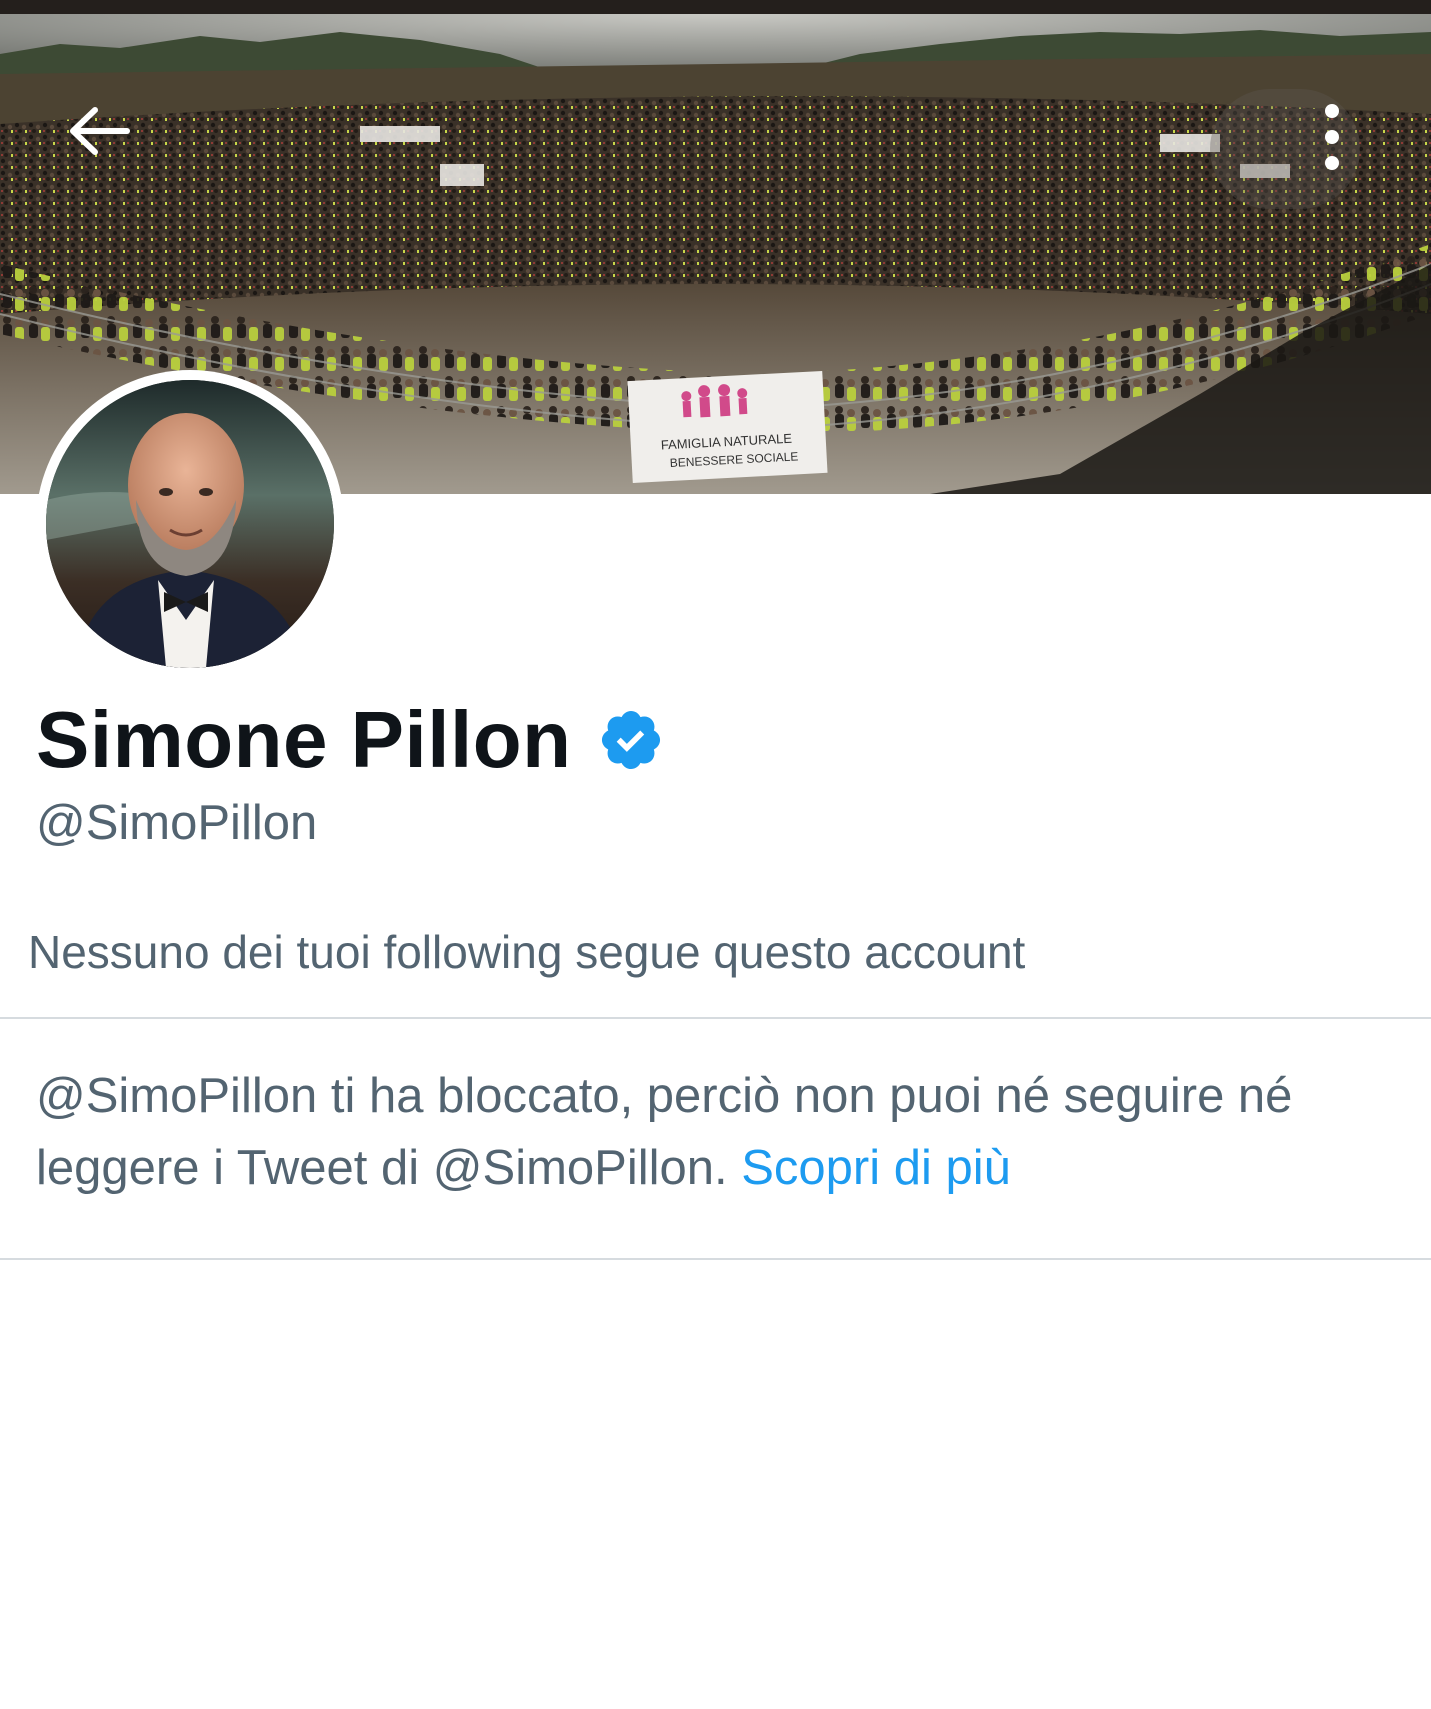  I want to click on banner-sign: FAMIGLIA NATURALE BENESSERE SOCIALE, so click(727, 427).